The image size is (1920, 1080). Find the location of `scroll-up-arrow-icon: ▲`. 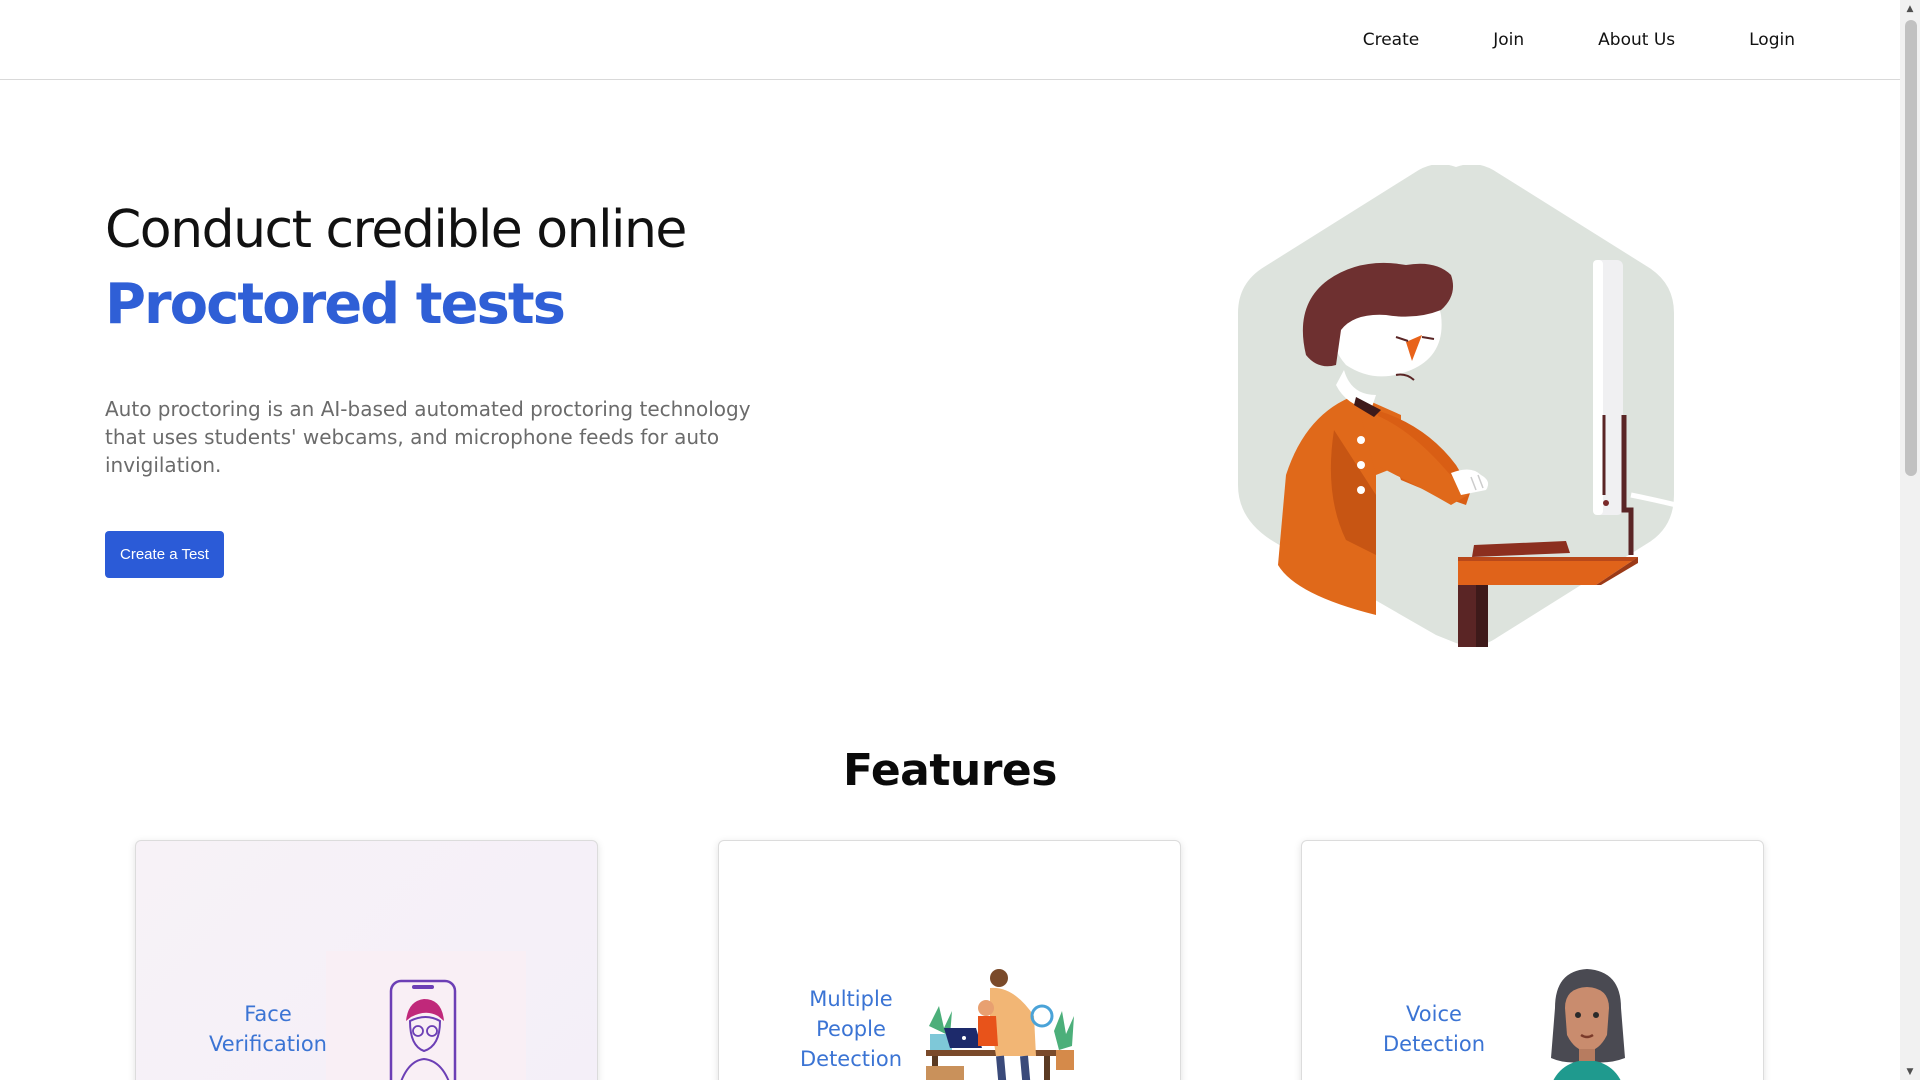

scroll-up-arrow-icon: ▲ is located at coordinates (1910, 8).